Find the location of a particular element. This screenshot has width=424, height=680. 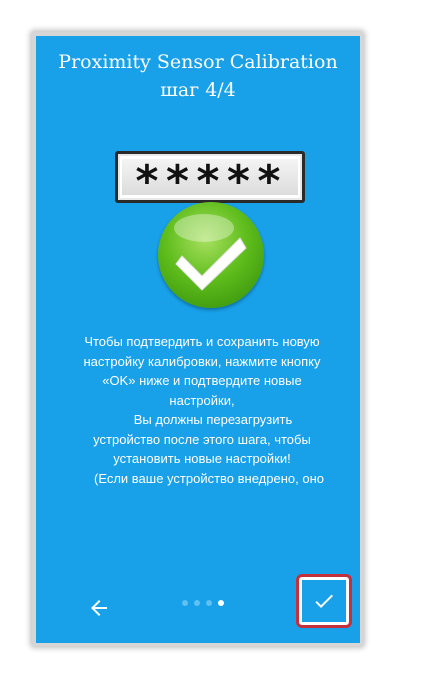

step-indicator: шаг 4/4 is located at coordinates (198, 90).